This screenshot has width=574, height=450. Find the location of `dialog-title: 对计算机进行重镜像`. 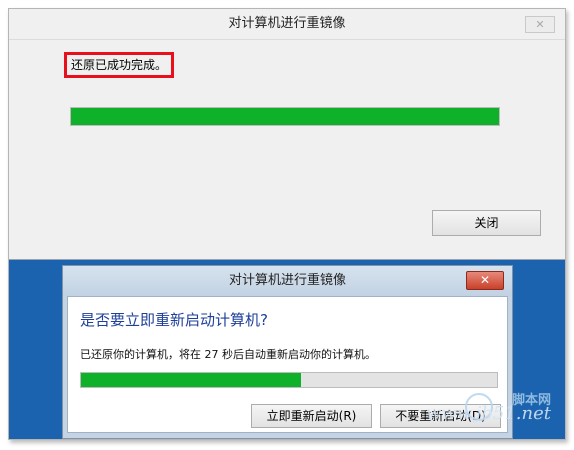

dialog-title: 对计算机进行重镜像 is located at coordinates (287, 280).